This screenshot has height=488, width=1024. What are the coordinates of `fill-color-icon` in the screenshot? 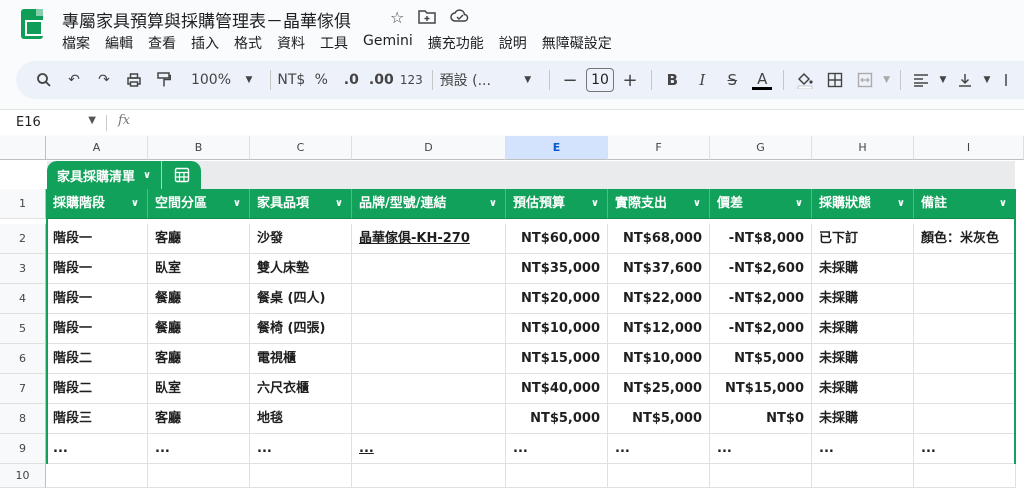 It's located at (805, 80).